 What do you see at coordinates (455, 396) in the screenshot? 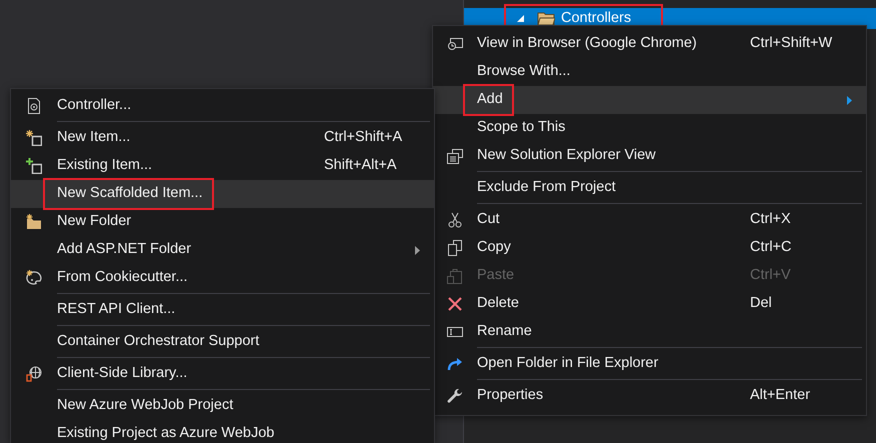
I see `wrench-icon` at bounding box center [455, 396].